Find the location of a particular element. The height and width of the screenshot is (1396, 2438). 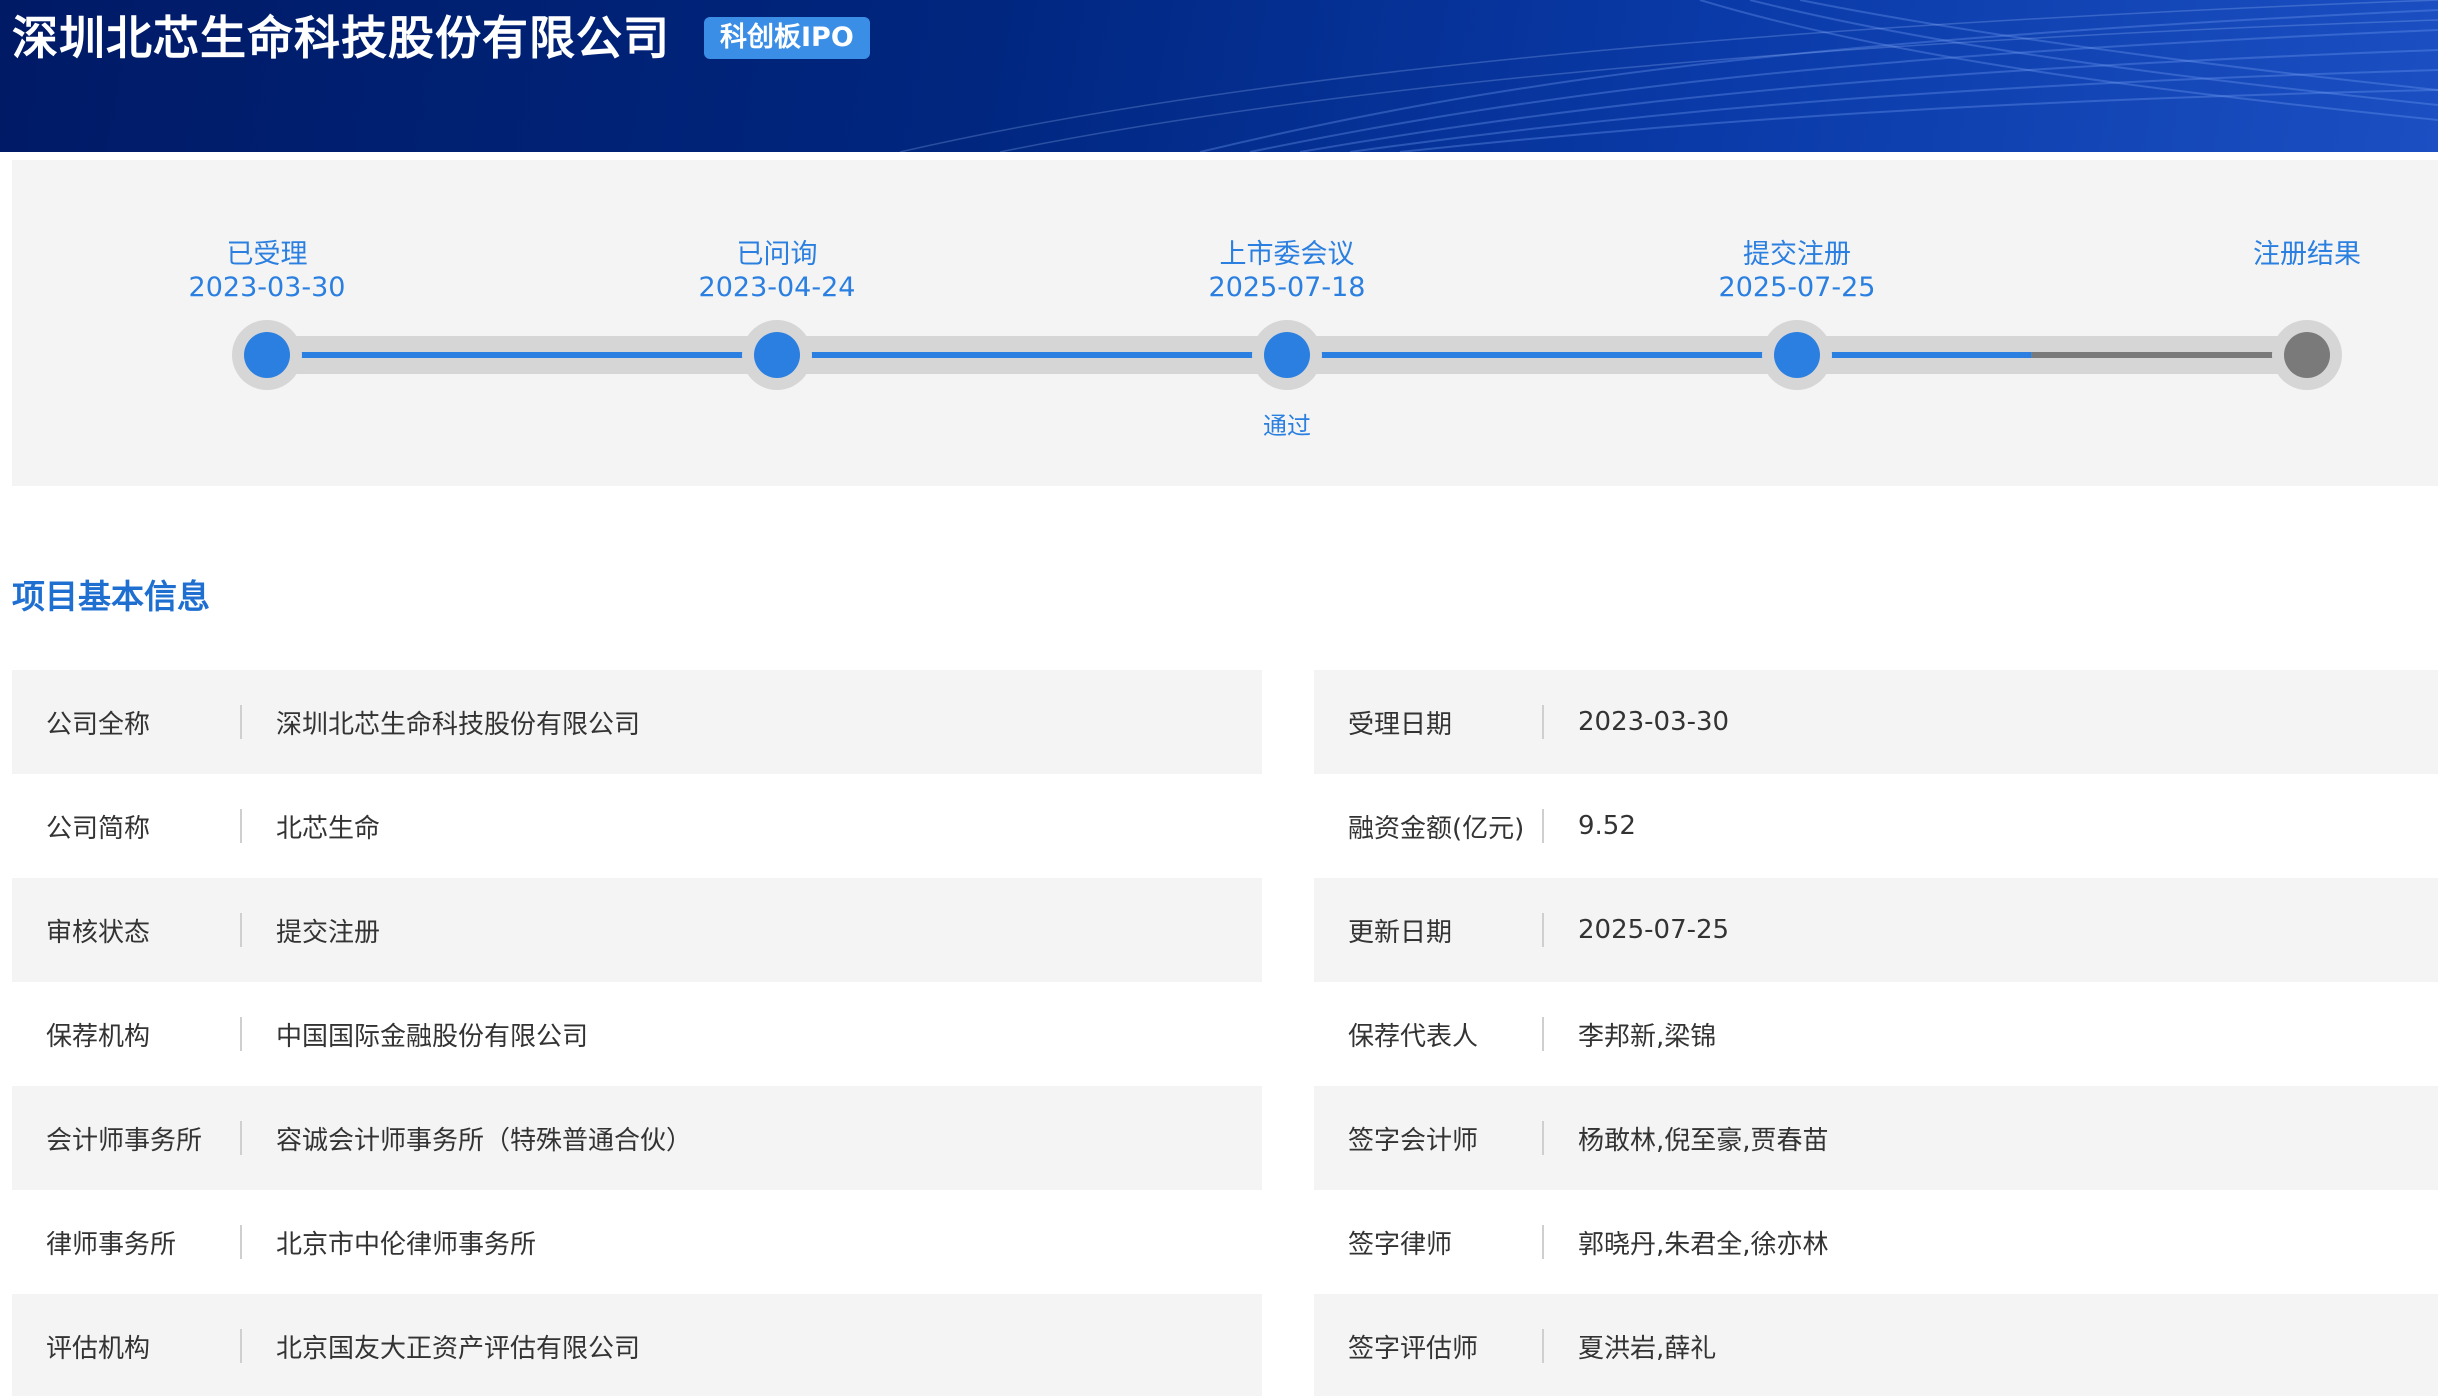

table-row: 审核状态 提交注册 更新日期 2025-07-25 is located at coordinates (1225, 930).